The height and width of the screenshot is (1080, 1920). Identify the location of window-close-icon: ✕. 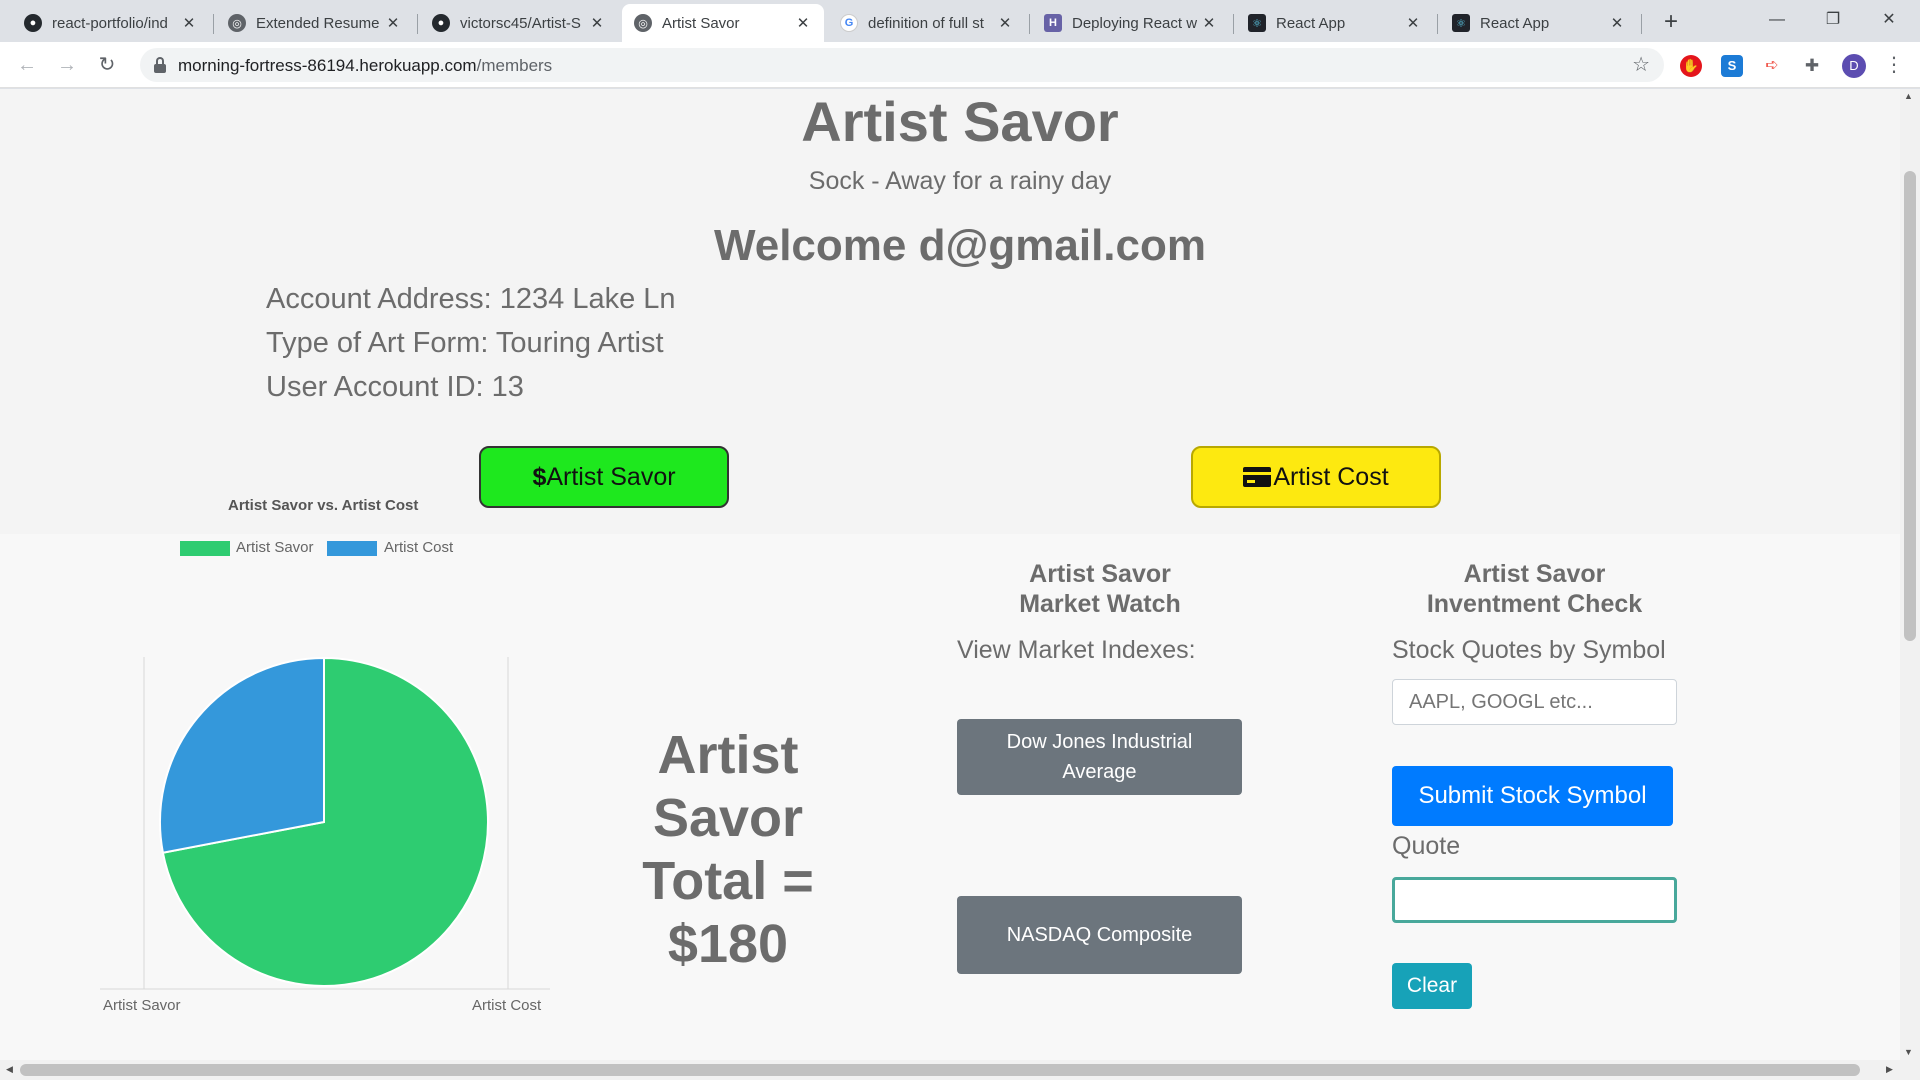
(1889, 20).